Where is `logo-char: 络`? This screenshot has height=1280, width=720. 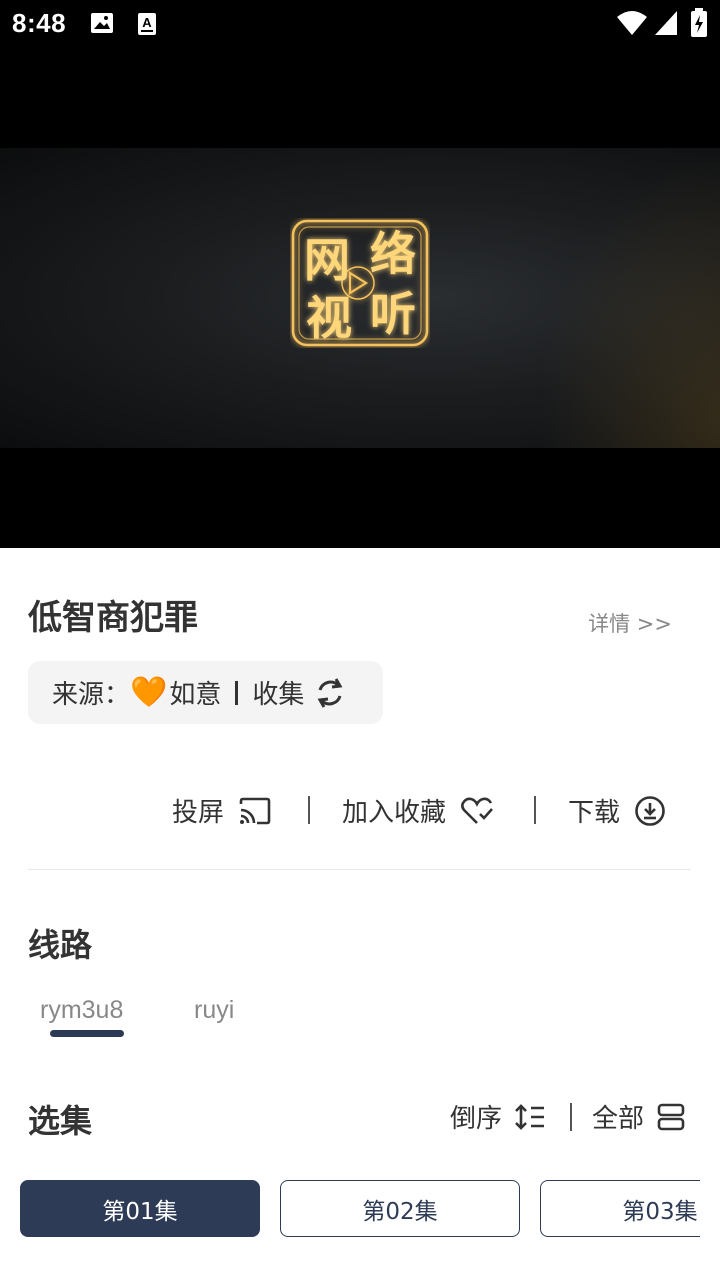
logo-char: 络 is located at coordinates (393, 254).